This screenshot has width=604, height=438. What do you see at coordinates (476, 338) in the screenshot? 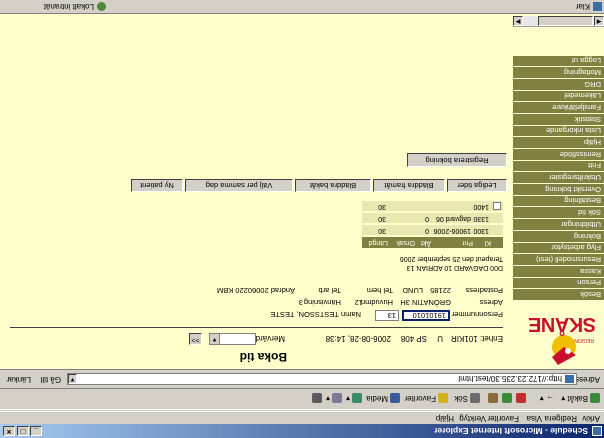
I see `enhet-label: Enhet: 101KIR` at bounding box center [476, 338].